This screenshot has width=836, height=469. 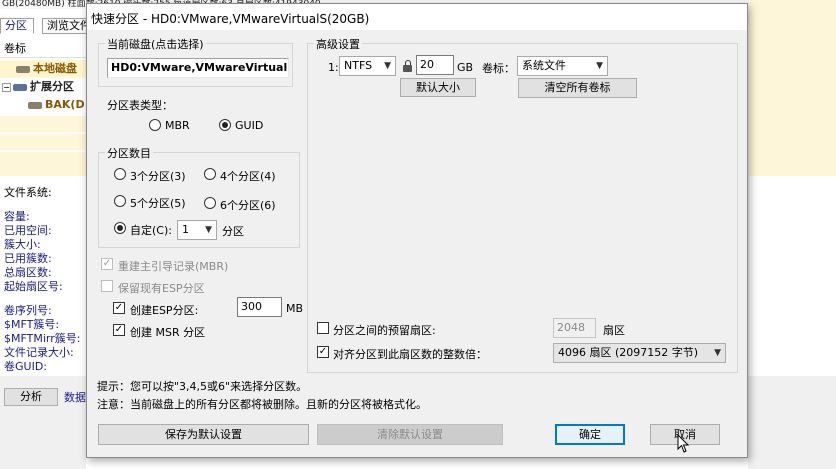 I want to click on partition-unit-label: 分区, so click(x=233, y=231).